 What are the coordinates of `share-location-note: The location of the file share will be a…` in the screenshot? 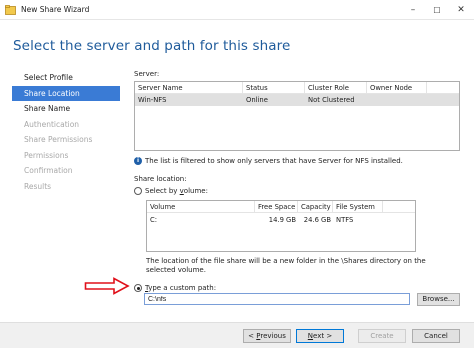 It's located at (286, 265).